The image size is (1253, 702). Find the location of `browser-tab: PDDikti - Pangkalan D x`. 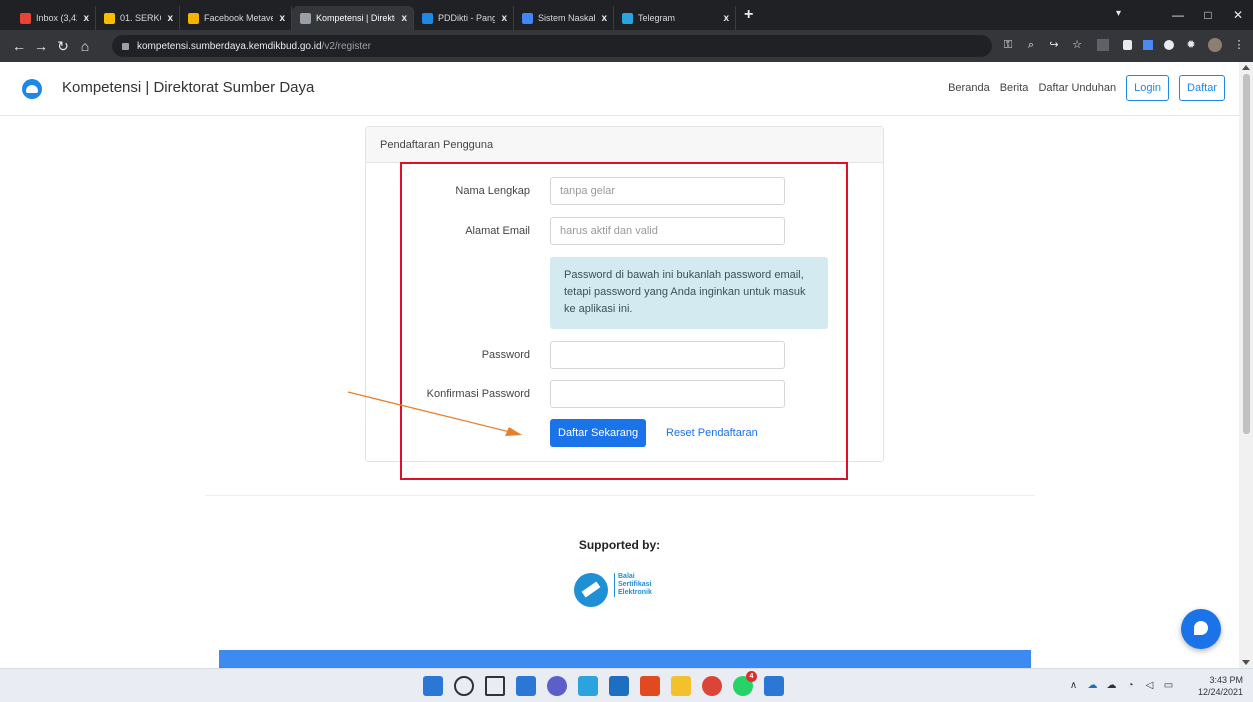

browser-tab: PDDikti - Pangkalan D x is located at coordinates (464, 18).